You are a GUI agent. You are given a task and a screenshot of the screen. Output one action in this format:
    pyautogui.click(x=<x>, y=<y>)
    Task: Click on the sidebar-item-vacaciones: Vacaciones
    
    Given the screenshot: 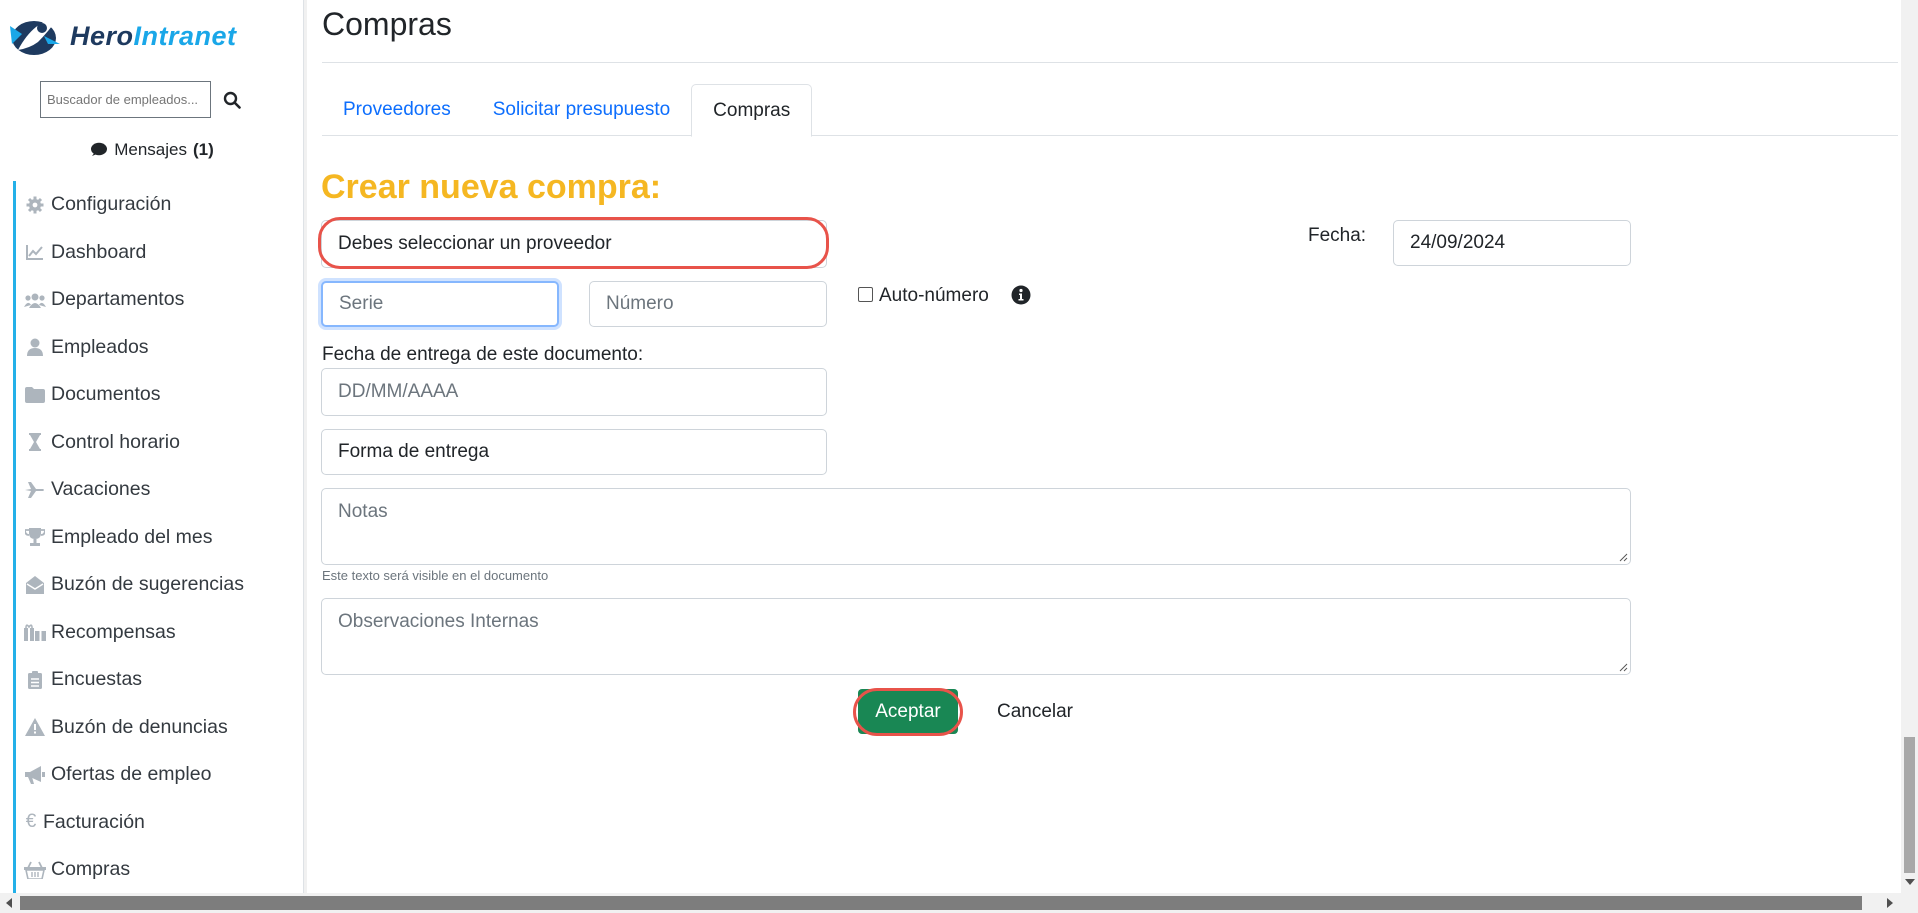 What is the action you would take?
    pyautogui.click(x=158, y=490)
    